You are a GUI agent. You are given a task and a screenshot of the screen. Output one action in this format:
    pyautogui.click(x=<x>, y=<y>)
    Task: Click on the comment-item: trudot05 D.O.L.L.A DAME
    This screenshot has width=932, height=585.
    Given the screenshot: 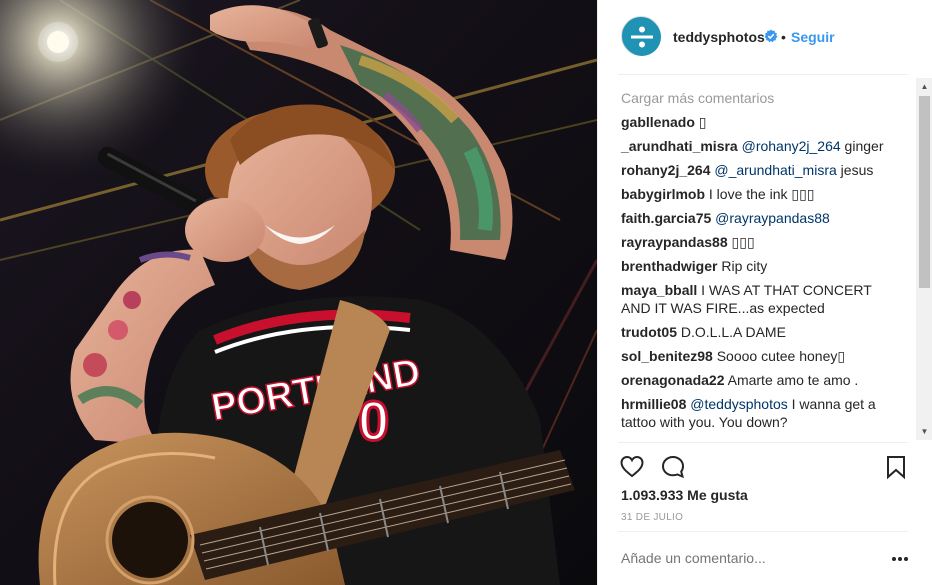 What is the action you would take?
    pyautogui.click(x=761, y=332)
    